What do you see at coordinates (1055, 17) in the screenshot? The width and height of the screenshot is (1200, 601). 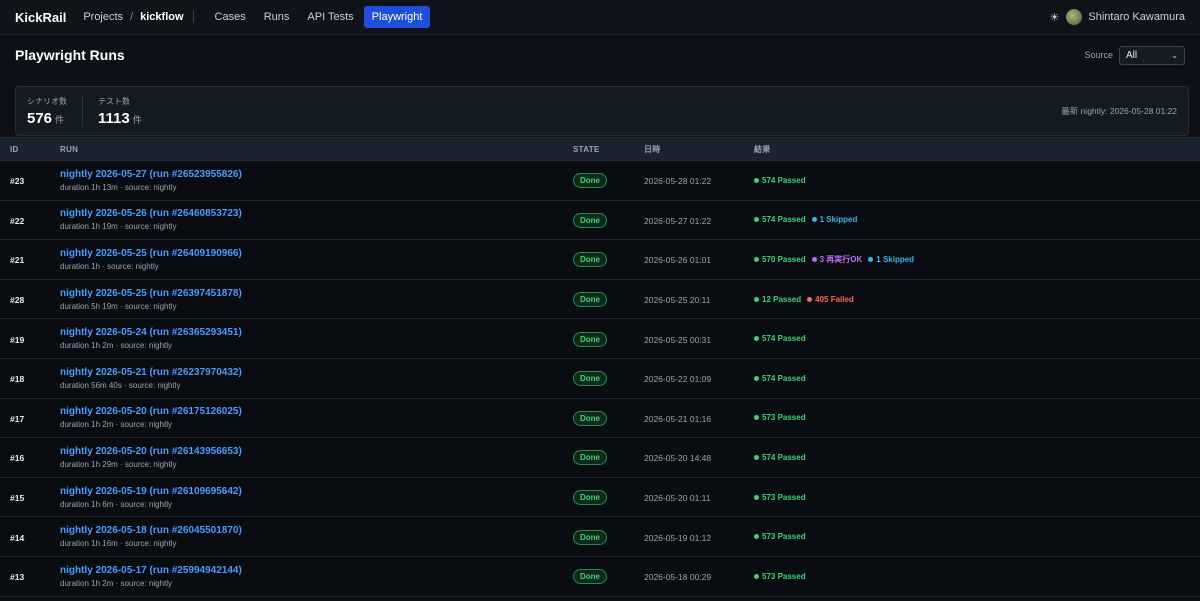 I see `theme-toggle-icon: ☀` at bounding box center [1055, 17].